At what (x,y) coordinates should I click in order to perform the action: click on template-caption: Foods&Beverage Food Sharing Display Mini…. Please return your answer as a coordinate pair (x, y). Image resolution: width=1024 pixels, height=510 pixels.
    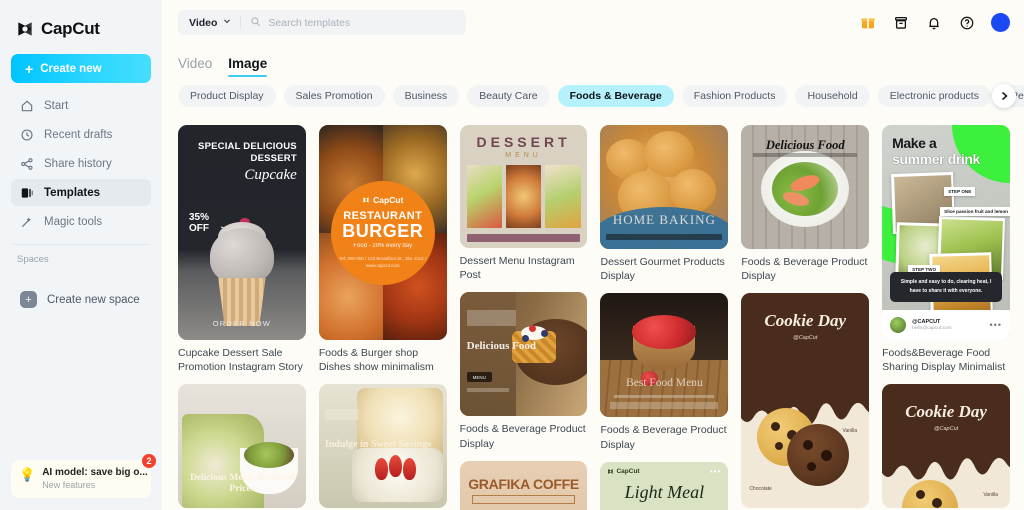
    Looking at the image, I should click on (944, 360).